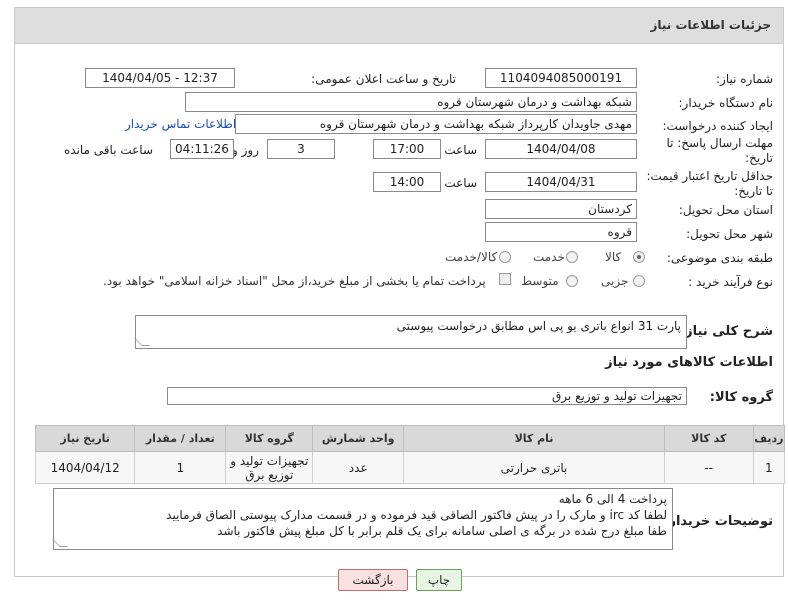  I want to click on deadline-label: مهلت ارسال پاسخ: تا تاریخ:, so click(719, 150).